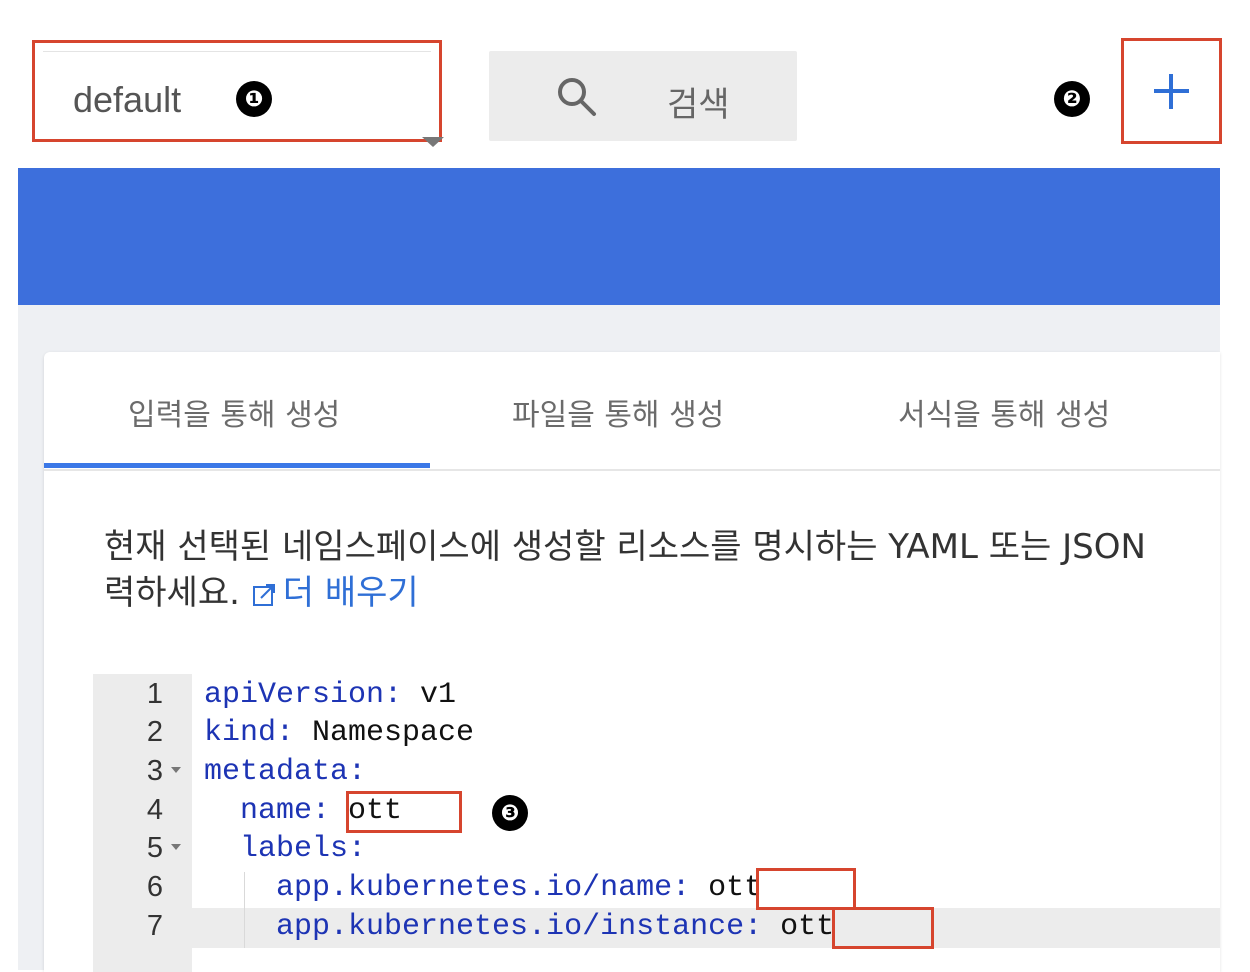 The width and height of the screenshot is (1250, 972). What do you see at coordinates (384, 733) in the screenshot?
I see `yaml-value: Namespace` at bounding box center [384, 733].